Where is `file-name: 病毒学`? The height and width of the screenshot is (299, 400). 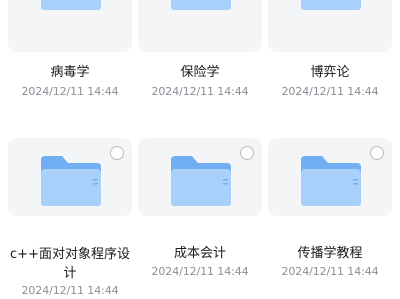 file-name: 病毒学 is located at coordinates (70, 72).